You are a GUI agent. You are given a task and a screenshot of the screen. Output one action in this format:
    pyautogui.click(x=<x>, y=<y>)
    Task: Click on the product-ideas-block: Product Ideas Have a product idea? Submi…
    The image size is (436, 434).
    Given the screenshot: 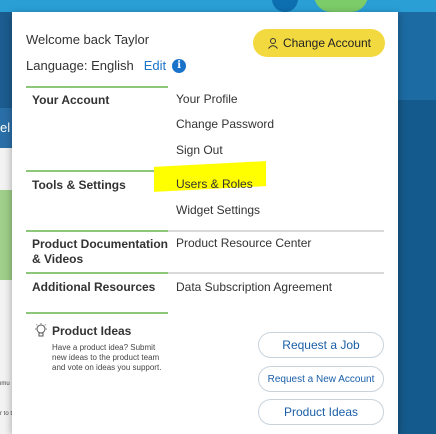 What is the action you would take?
    pyautogui.click(x=99, y=348)
    